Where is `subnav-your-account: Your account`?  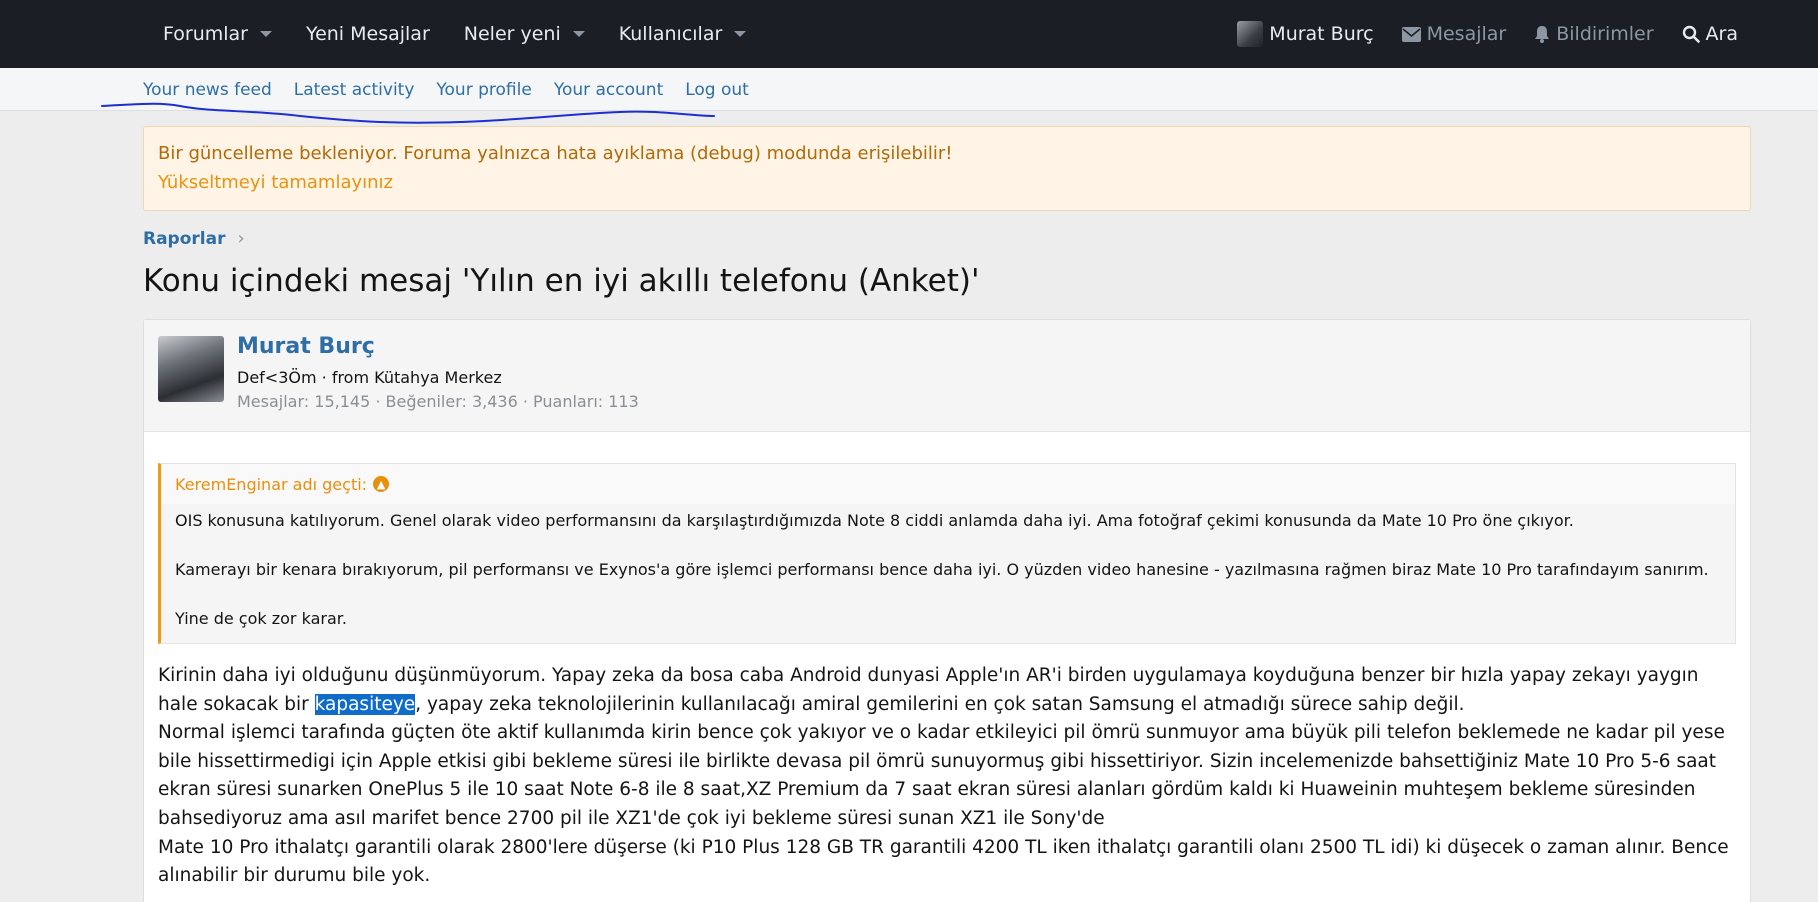 subnav-your-account: Your account is located at coordinates (608, 90).